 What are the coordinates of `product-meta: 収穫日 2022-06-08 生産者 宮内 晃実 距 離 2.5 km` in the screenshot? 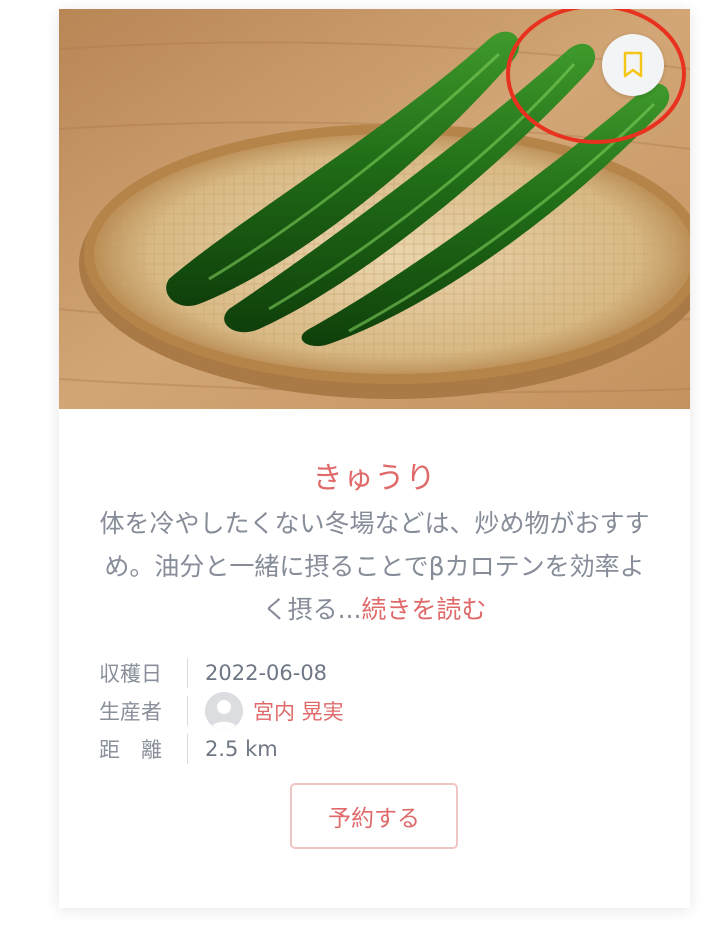 It's located at (221, 711).